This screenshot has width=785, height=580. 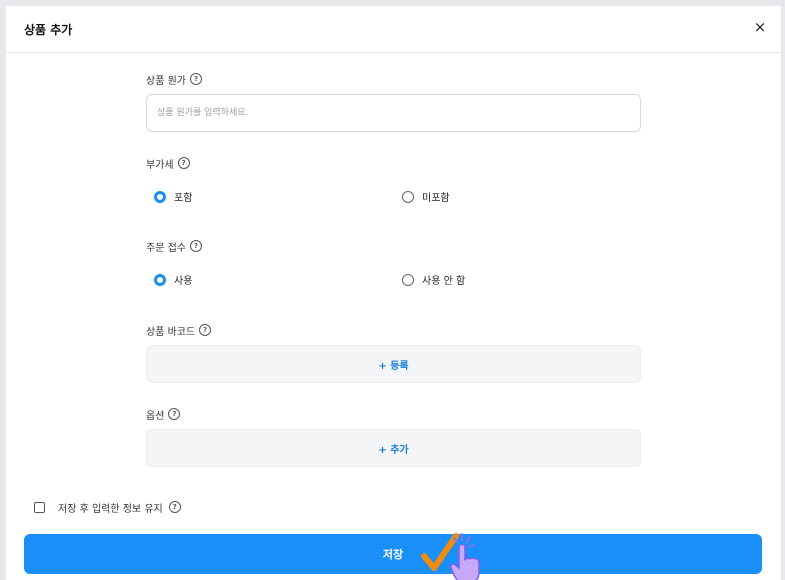 I want to click on cost-label-text: 상품 원가, so click(x=166, y=81).